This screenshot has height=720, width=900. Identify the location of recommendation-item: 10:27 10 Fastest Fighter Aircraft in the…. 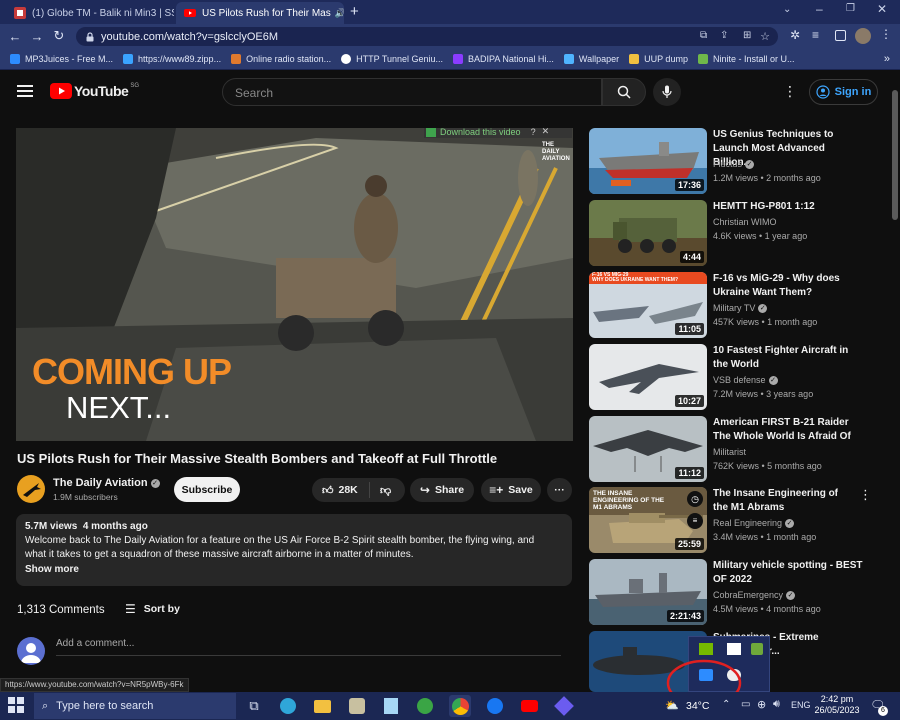
(734, 377).